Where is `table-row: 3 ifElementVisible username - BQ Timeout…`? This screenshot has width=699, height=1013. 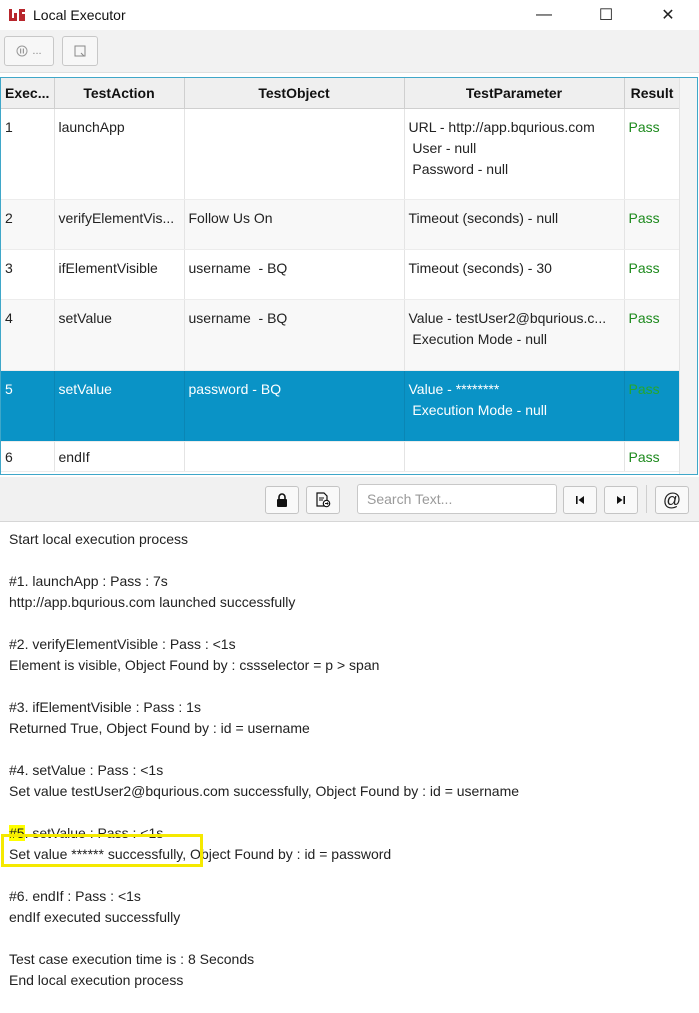
table-row: 3 ifElementVisible username - BQ Timeout… is located at coordinates (341, 274).